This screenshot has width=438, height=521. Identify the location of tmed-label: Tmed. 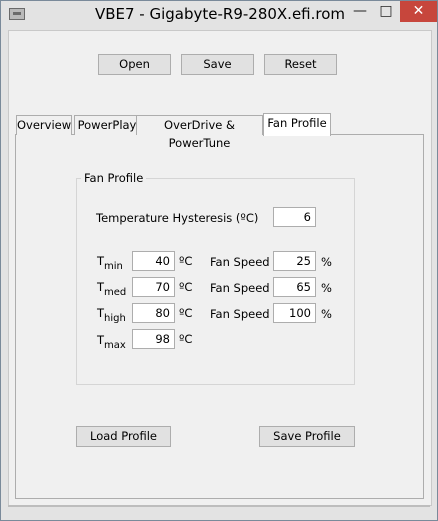
(112, 289).